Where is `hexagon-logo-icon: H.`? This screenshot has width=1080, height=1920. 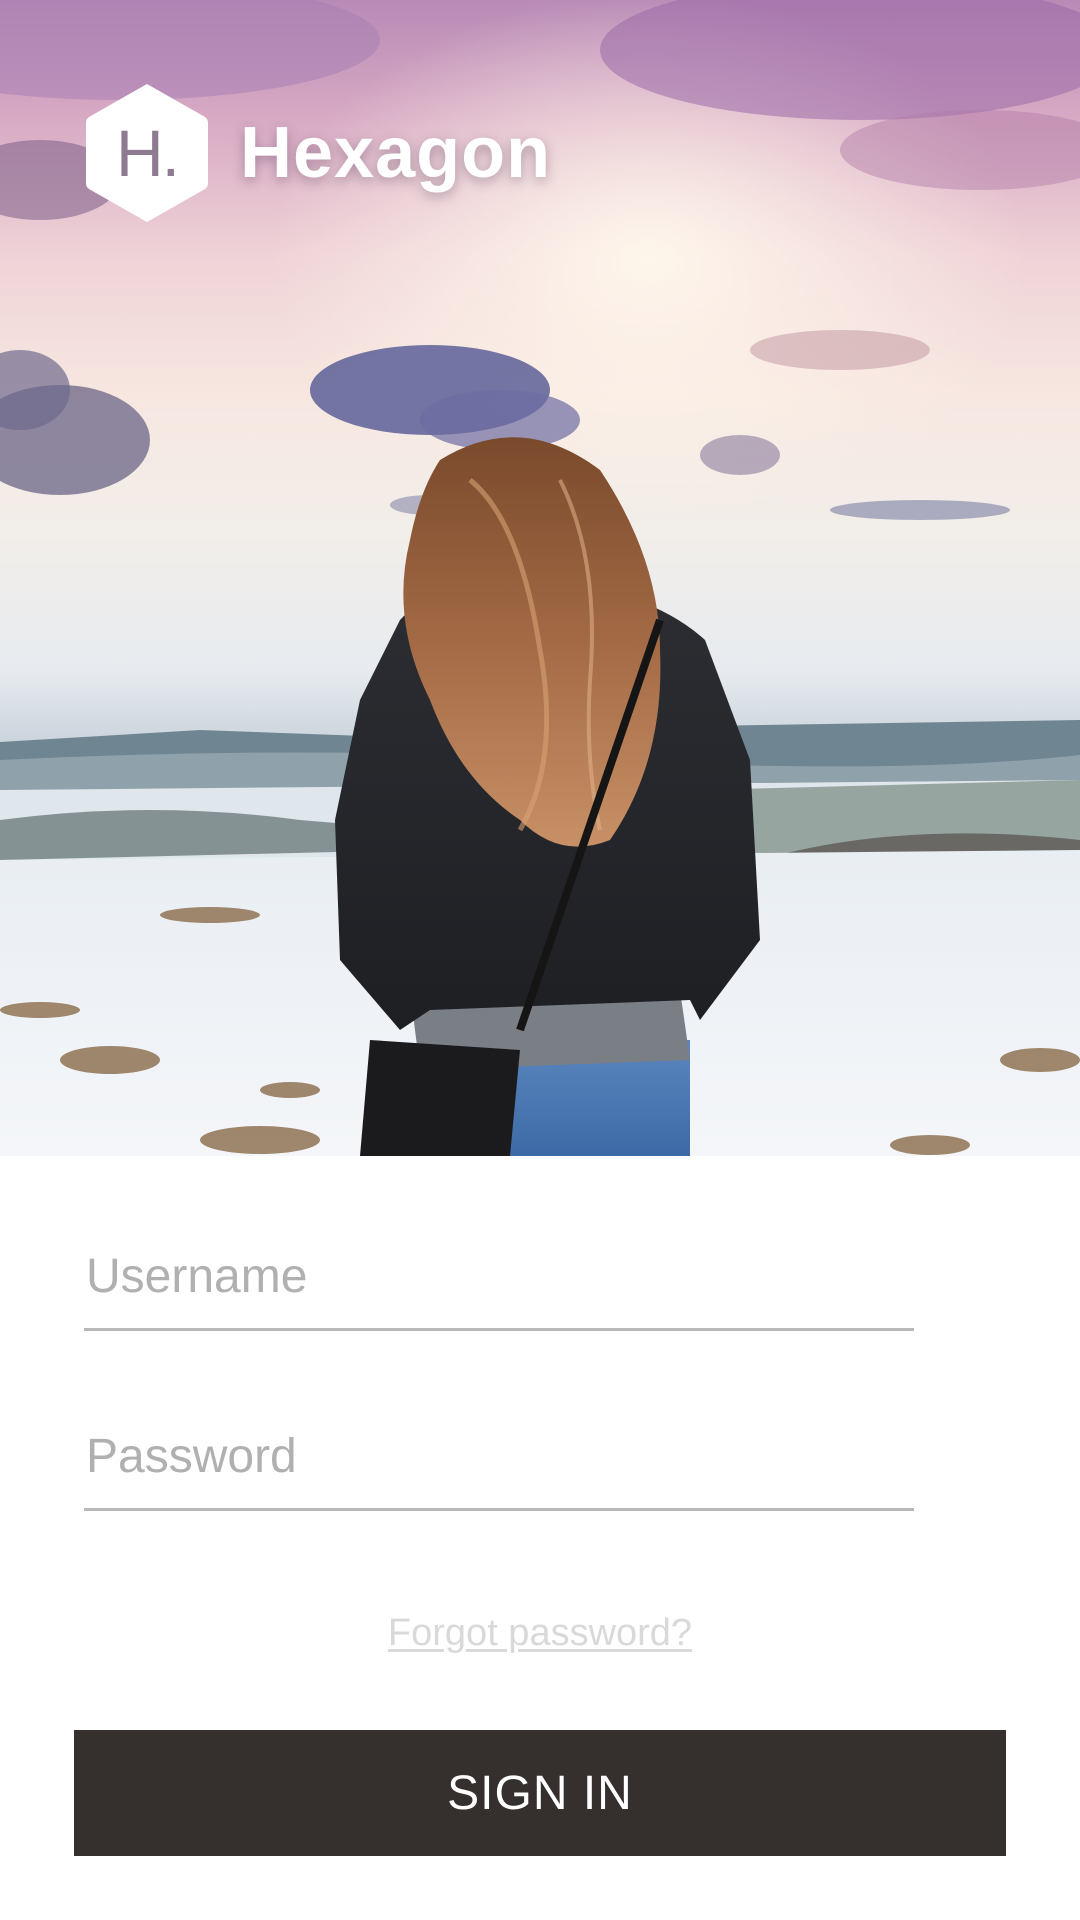 hexagon-logo-icon: H. is located at coordinates (147, 153).